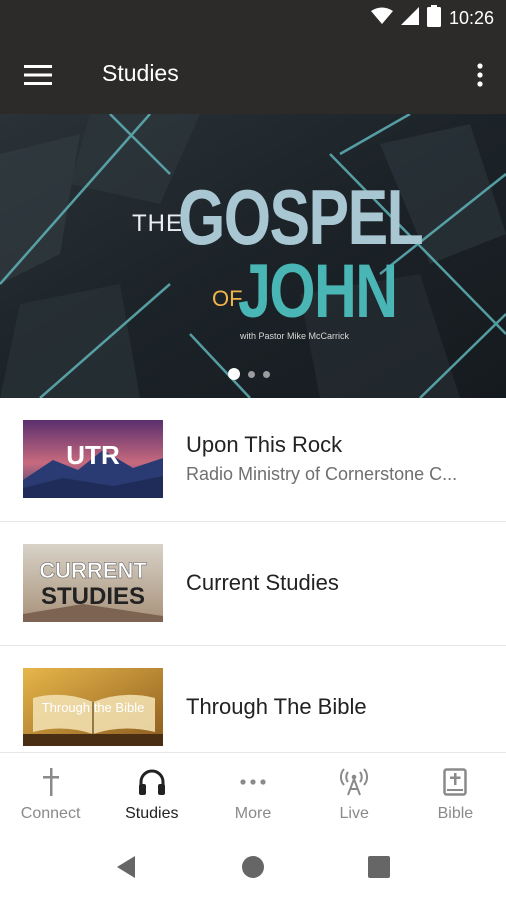  I want to click on study-title: Through The Bible, so click(276, 706).